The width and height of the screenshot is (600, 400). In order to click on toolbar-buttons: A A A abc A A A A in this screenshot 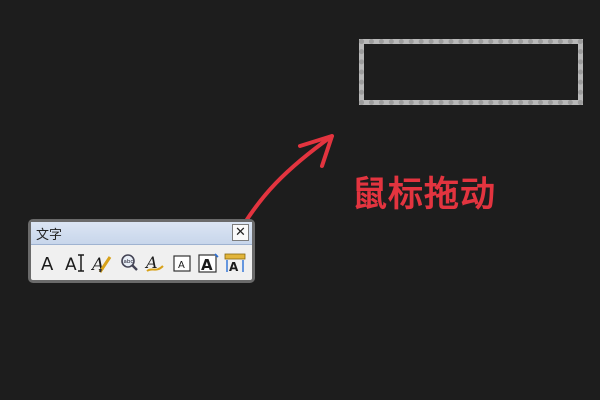, I will do `click(142, 263)`.